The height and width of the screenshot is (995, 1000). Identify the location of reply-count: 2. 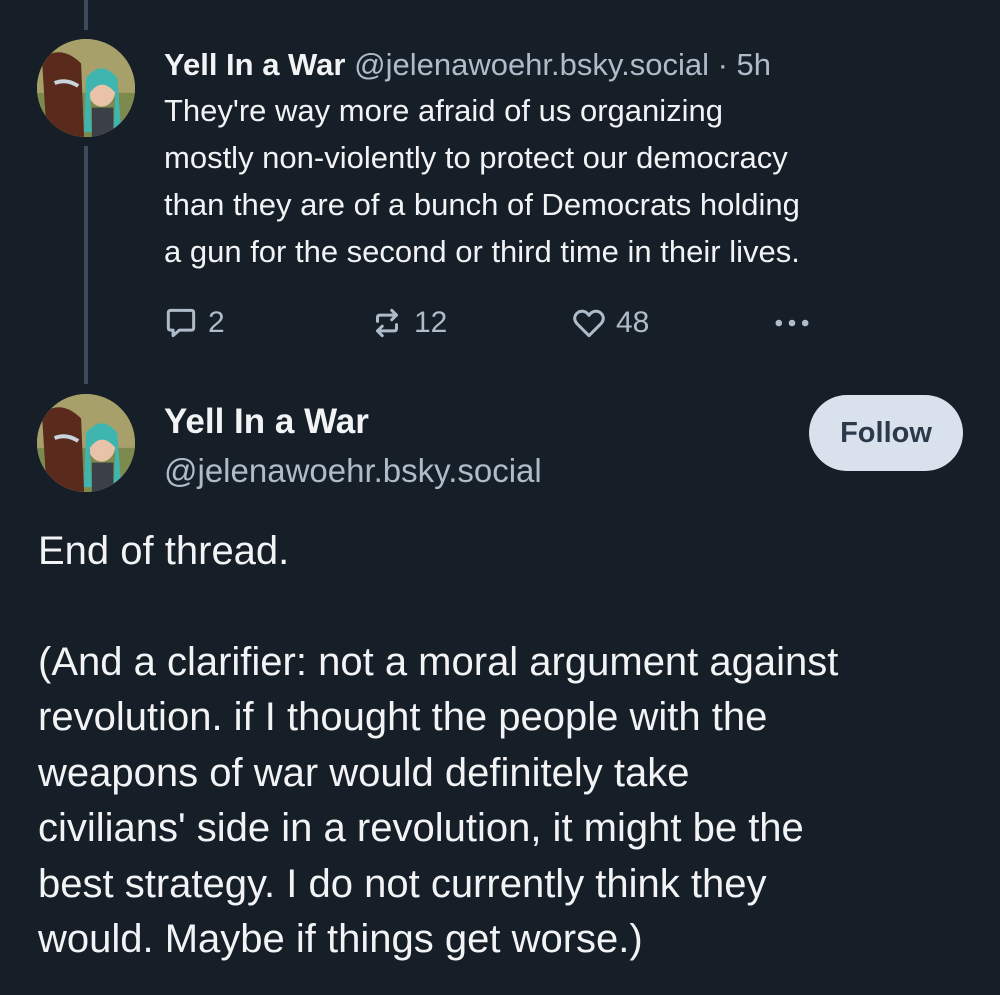
(216, 322).